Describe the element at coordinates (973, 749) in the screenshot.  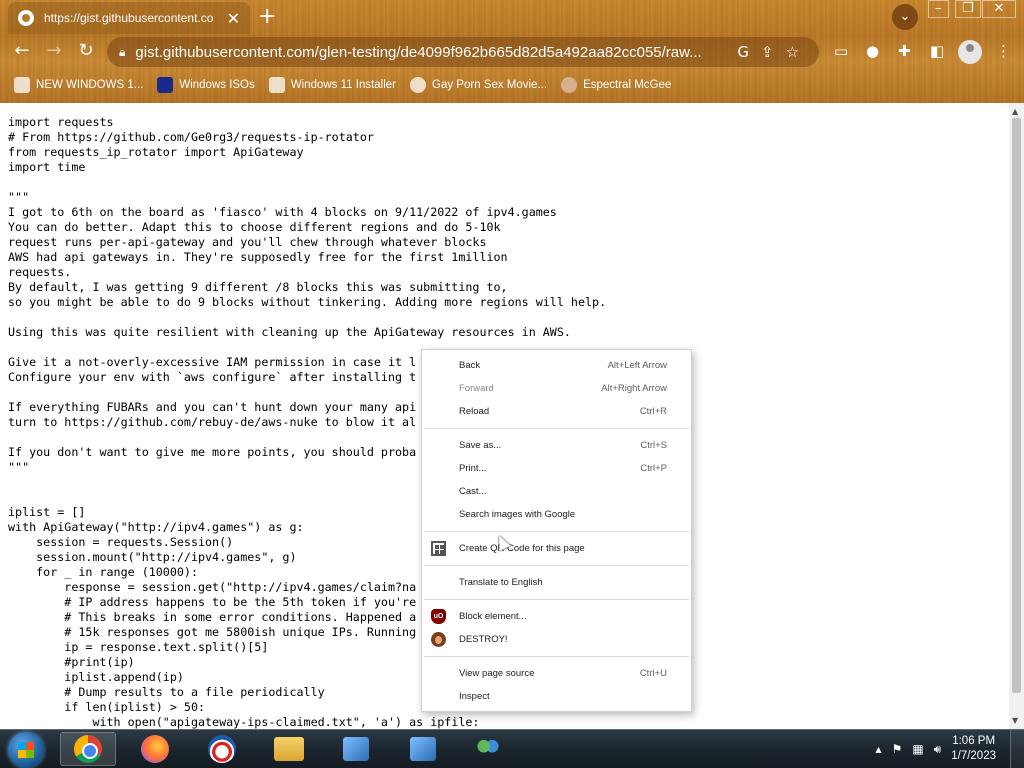
I see `clock: 1:06 PM 1/7/2023` at that location.